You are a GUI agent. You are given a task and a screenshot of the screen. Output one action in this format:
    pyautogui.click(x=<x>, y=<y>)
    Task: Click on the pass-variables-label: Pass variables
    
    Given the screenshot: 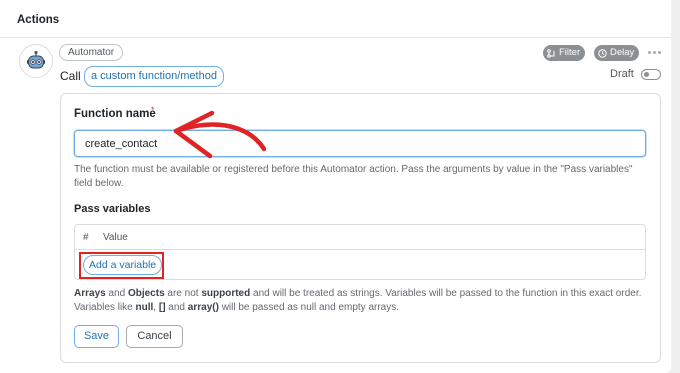 What is the action you would take?
    pyautogui.click(x=112, y=209)
    